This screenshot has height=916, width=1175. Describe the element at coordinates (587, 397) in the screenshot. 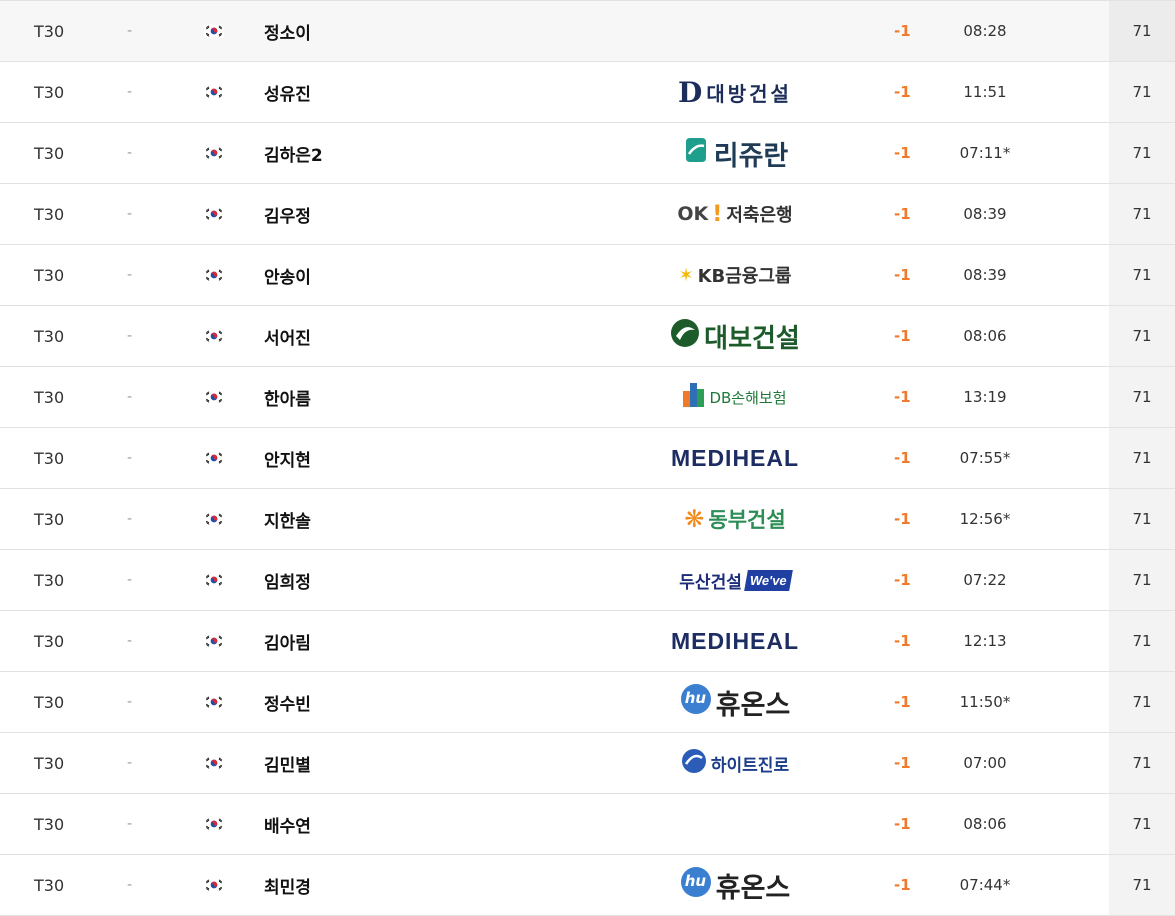

I see `table-row: T30 - 한아름 DB손해보험 -1 13:19 71` at that location.